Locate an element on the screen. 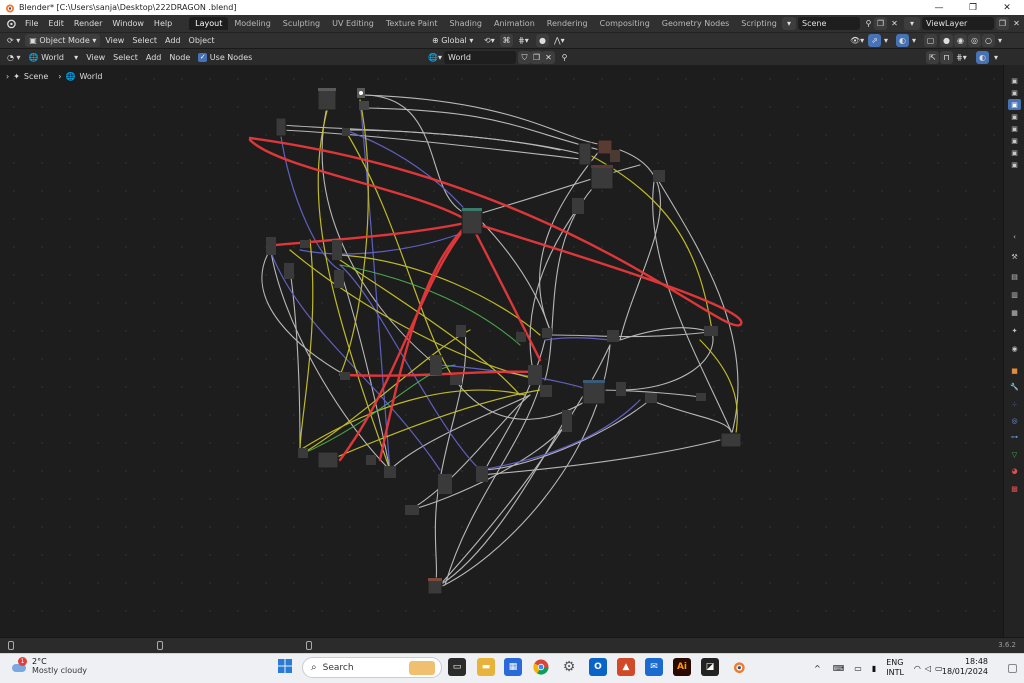 This screenshot has height=683, width=1024. texture-props-icon: ▩ is located at coordinates (1014, 488).